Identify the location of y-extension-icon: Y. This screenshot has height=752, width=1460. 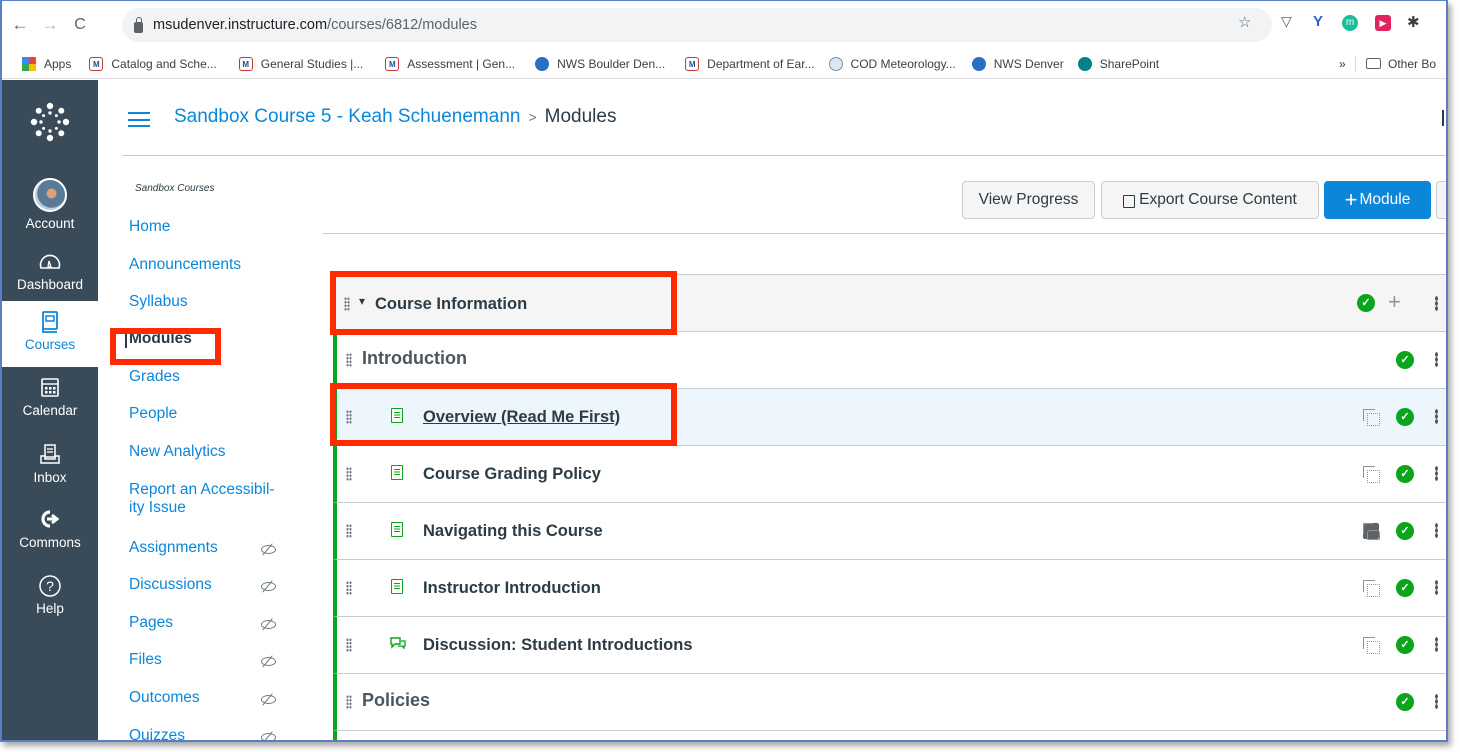
(1318, 21).